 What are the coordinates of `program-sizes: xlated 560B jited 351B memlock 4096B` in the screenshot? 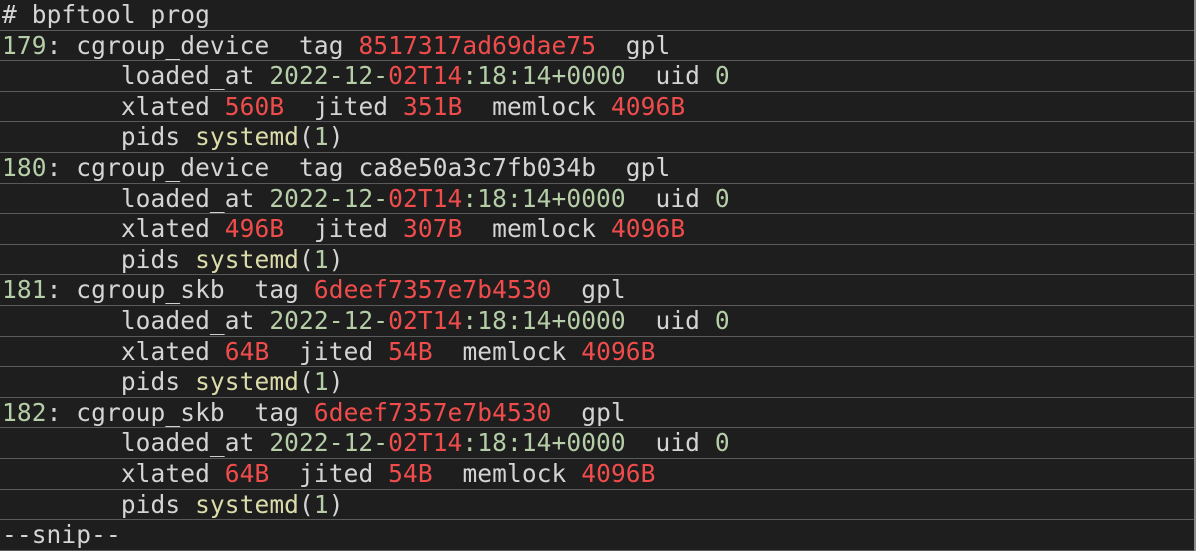 It's located at (597, 107).